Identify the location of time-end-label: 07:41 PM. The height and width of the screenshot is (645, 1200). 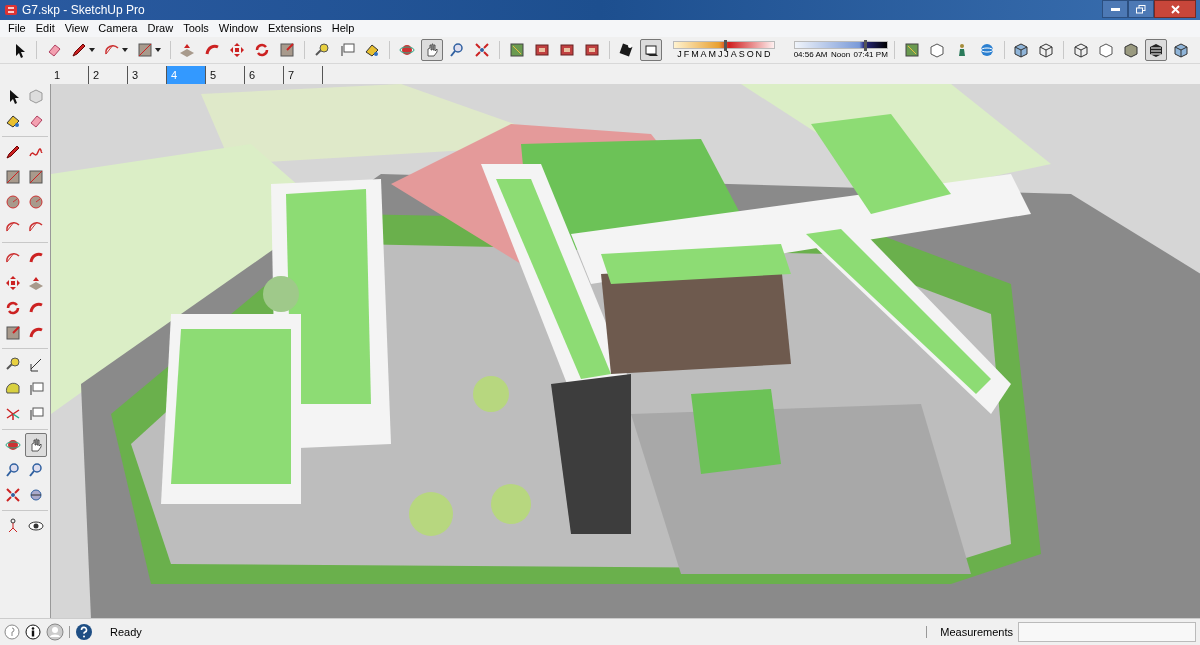
(870, 54).